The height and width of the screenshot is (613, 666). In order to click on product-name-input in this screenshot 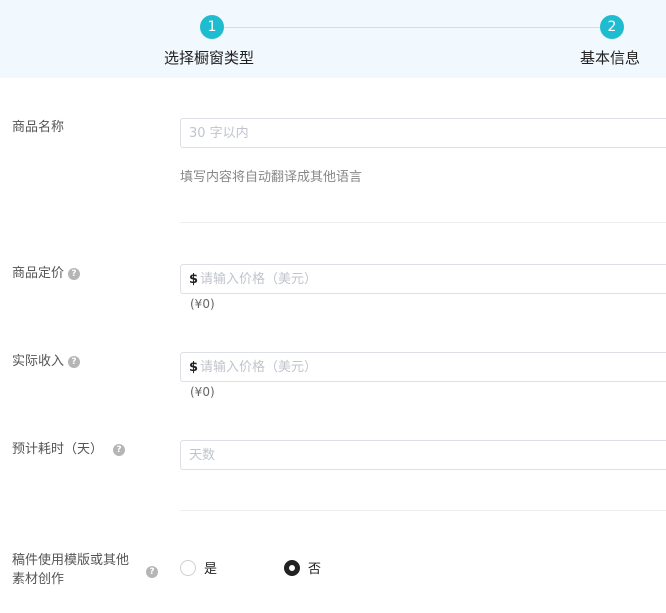, I will do `click(409, 133)`.